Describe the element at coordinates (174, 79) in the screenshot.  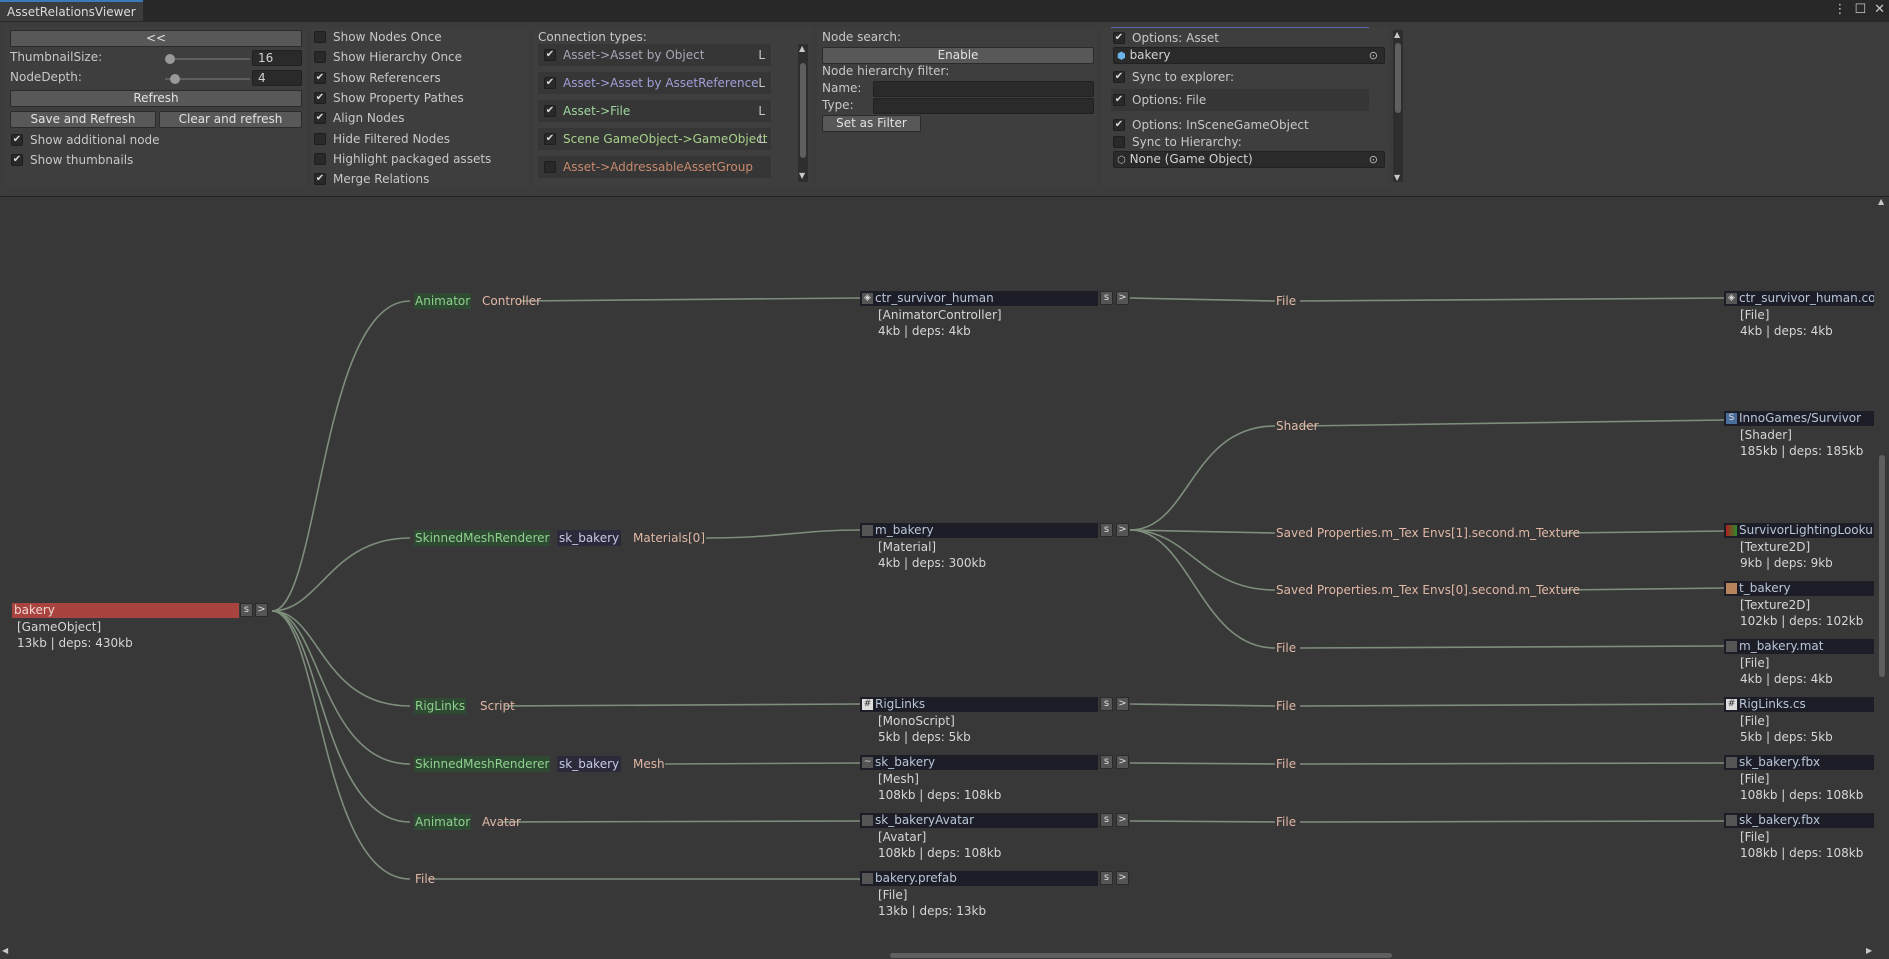
I see `node-depth-slider-thumb` at that location.